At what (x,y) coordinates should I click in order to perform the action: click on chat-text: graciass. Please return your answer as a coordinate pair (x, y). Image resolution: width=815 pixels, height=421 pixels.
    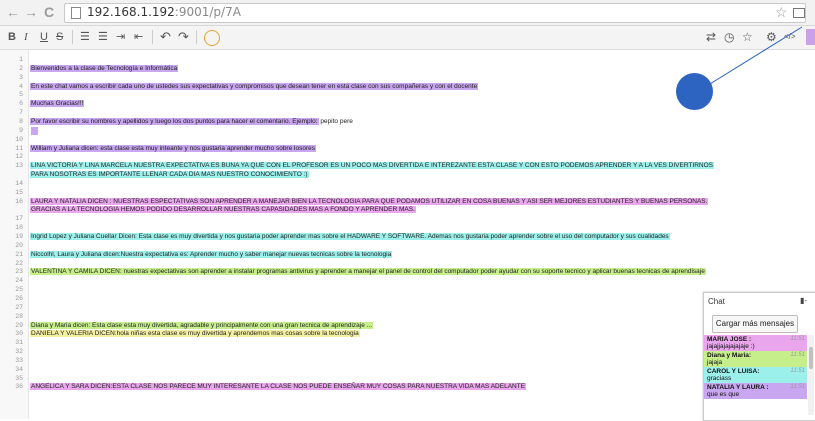
    Looking at the image, I should click on (719, 378).